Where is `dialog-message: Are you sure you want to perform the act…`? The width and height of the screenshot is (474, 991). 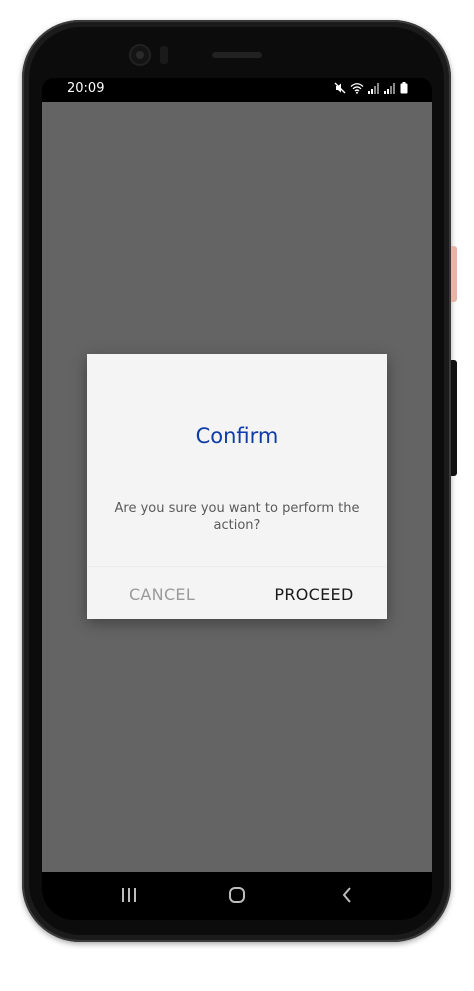 dialog-message: Are you sure you want to perform the act… is located at coordinates (237, 517).